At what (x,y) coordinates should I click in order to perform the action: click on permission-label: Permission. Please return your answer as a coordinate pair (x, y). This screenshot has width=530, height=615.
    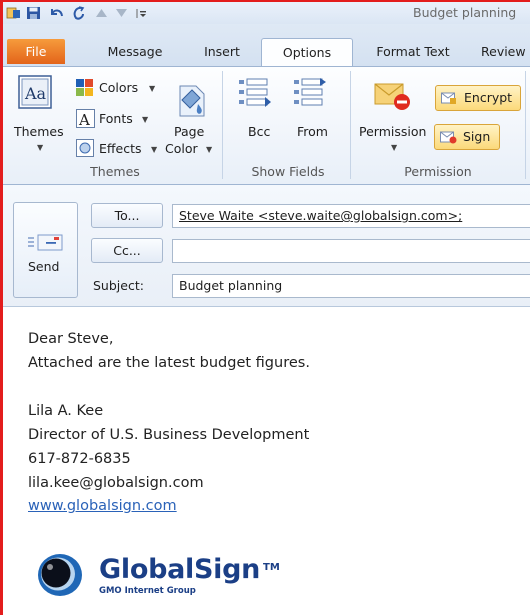
    Looking at the image, I should click on (393, 131).